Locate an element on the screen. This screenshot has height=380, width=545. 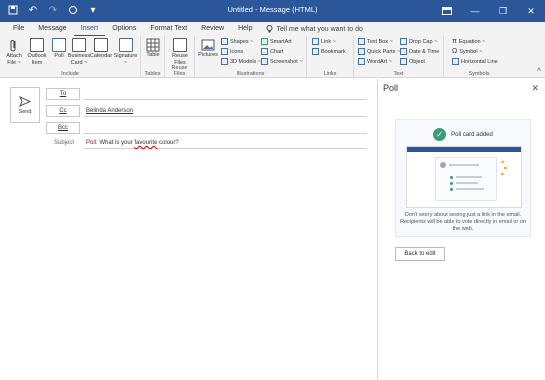
subject-misspelled-word: favourite is located at coordinates (146, 143).